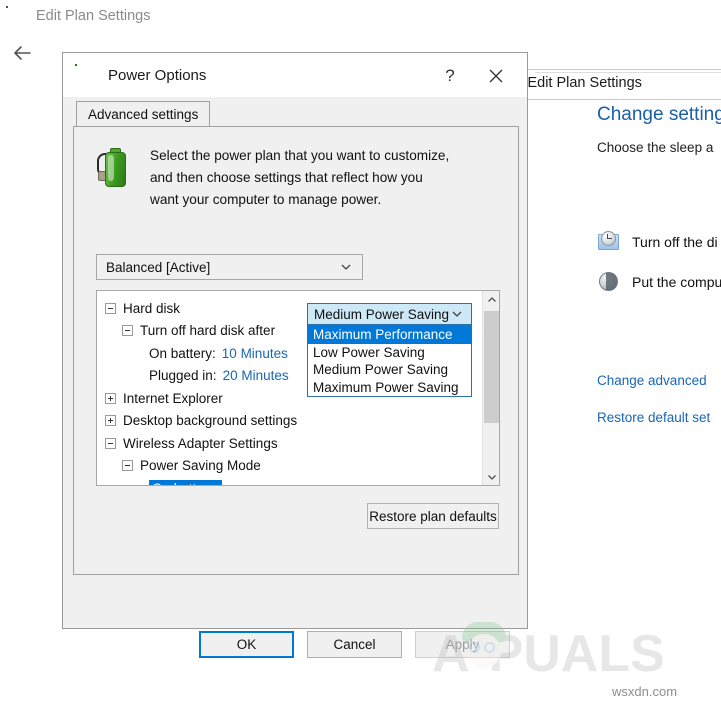 This screenshot has width=721, height=706. What do you see at coordinates (450, 76) in the screenshot?
I see `help-icon: ?` at bounding box center [450, 76].